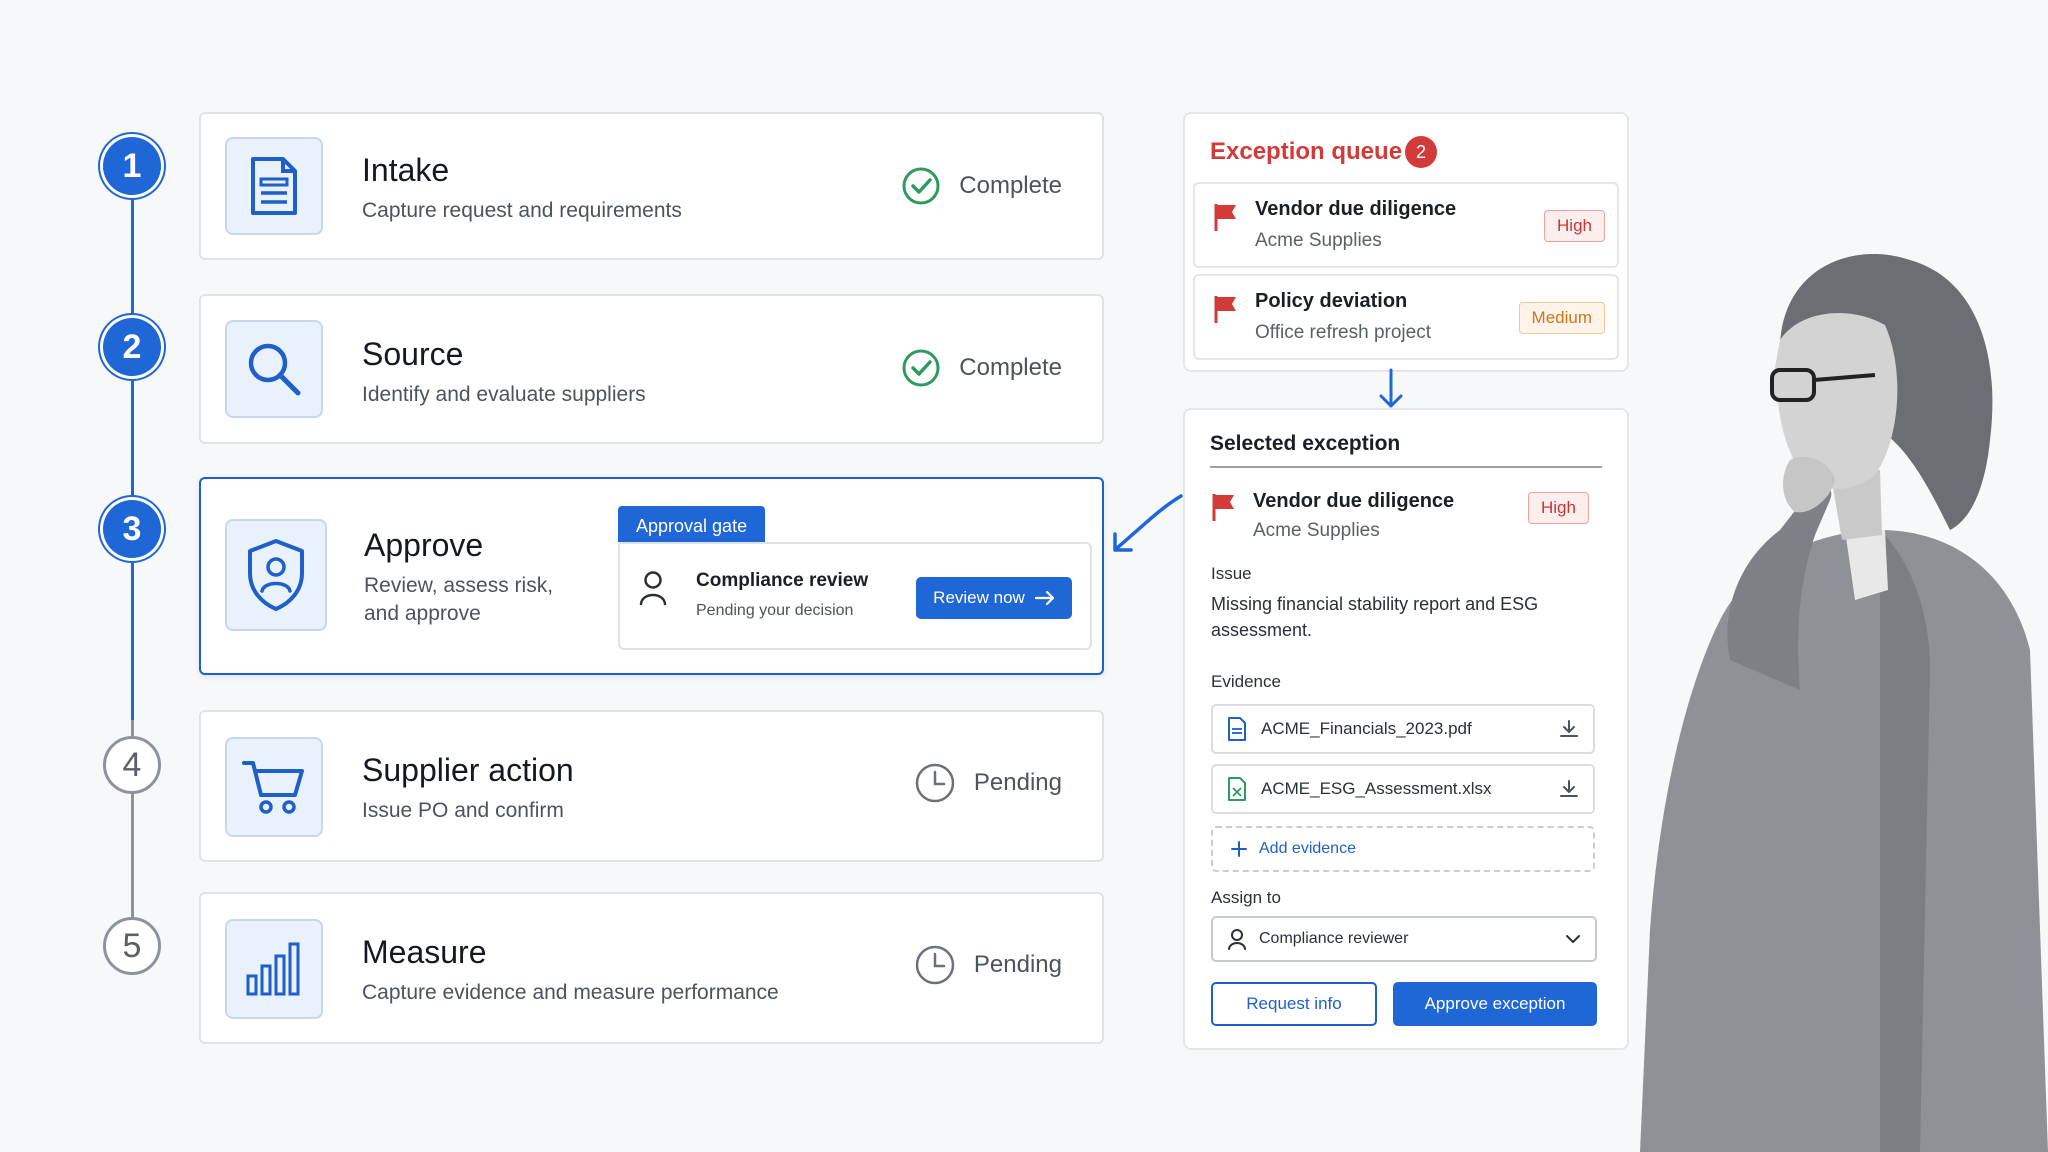 The width and height of the screenshot is (2048, 1152). Describe the element at coordinates (459, 585) in the screenshot. I see `step-subtitle-line1: Review, assess risk,` at that location.